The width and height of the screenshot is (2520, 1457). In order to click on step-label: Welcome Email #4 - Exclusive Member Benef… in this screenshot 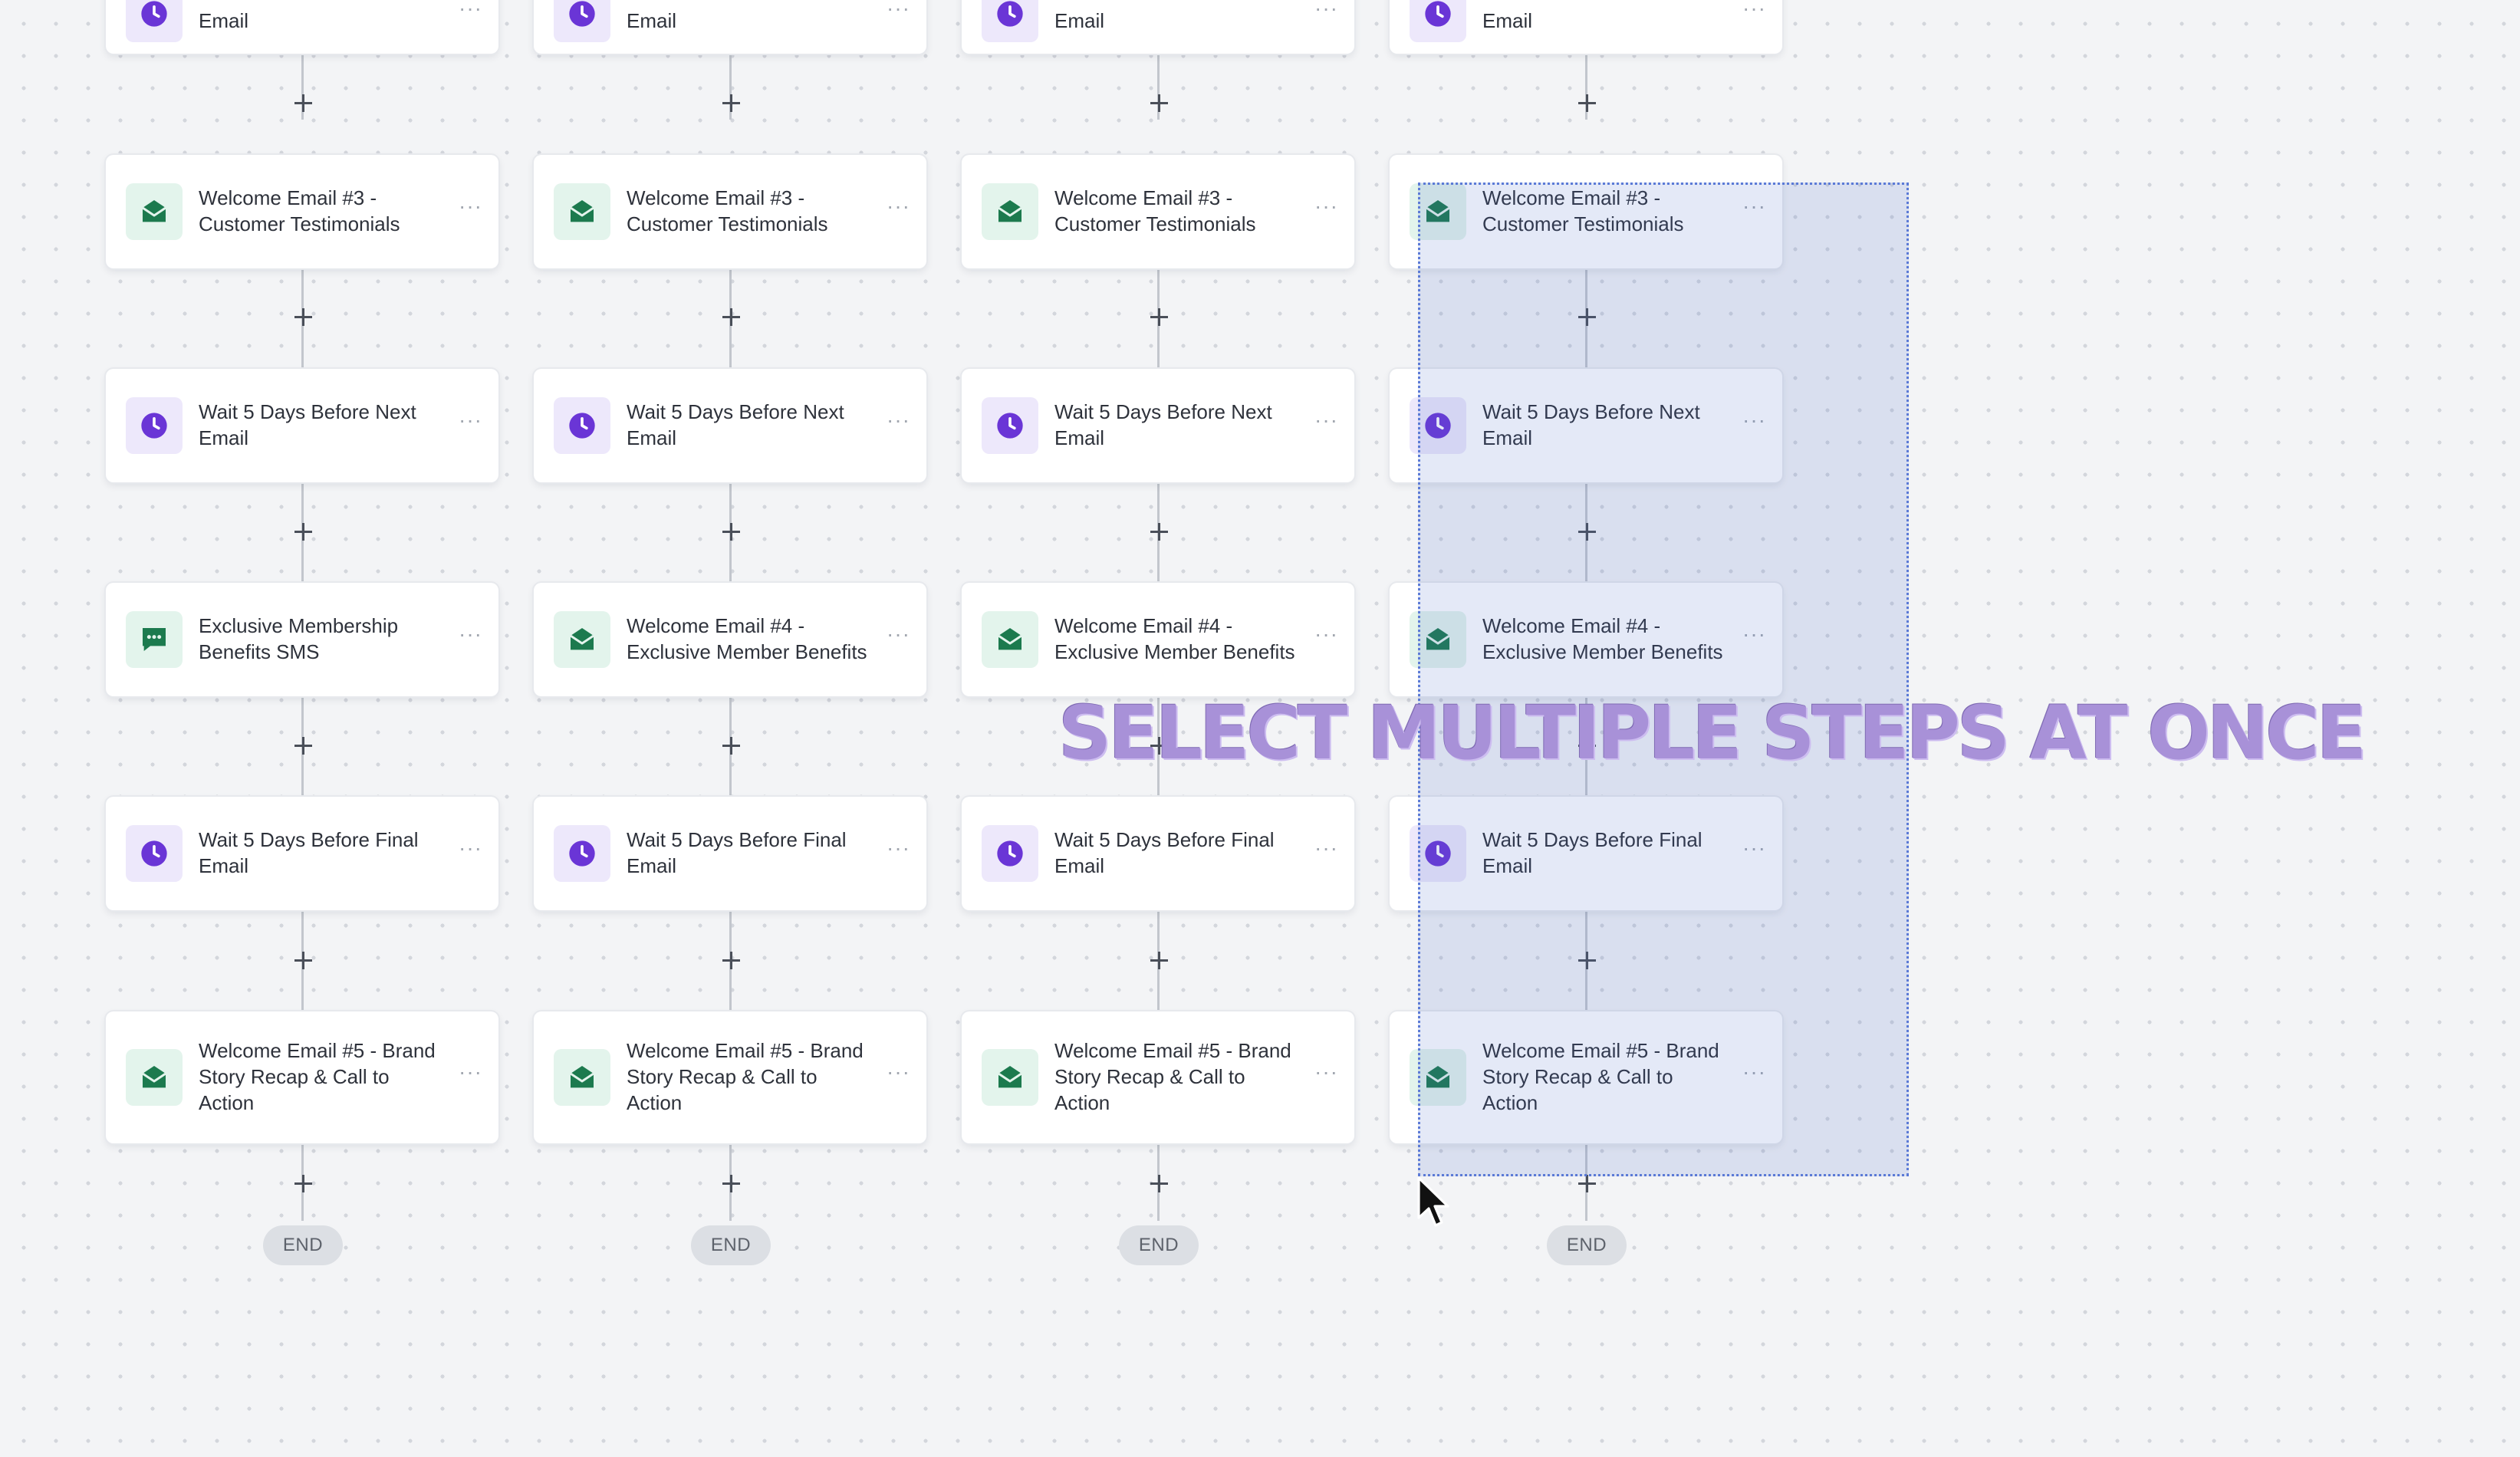, I will do `click(1174, 638)`.